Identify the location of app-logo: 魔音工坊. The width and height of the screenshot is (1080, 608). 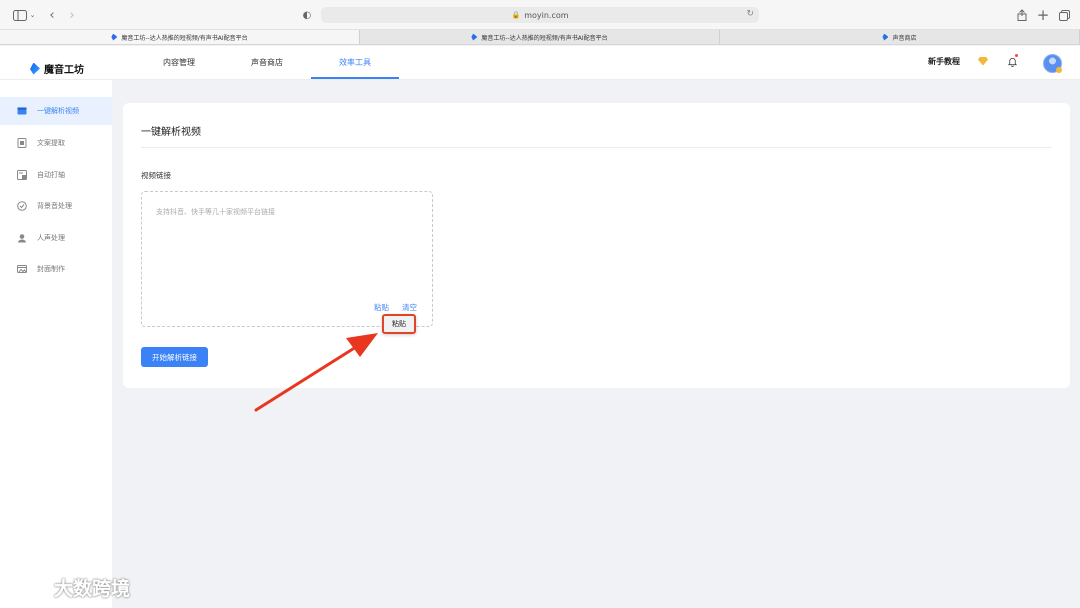
(57, 68).